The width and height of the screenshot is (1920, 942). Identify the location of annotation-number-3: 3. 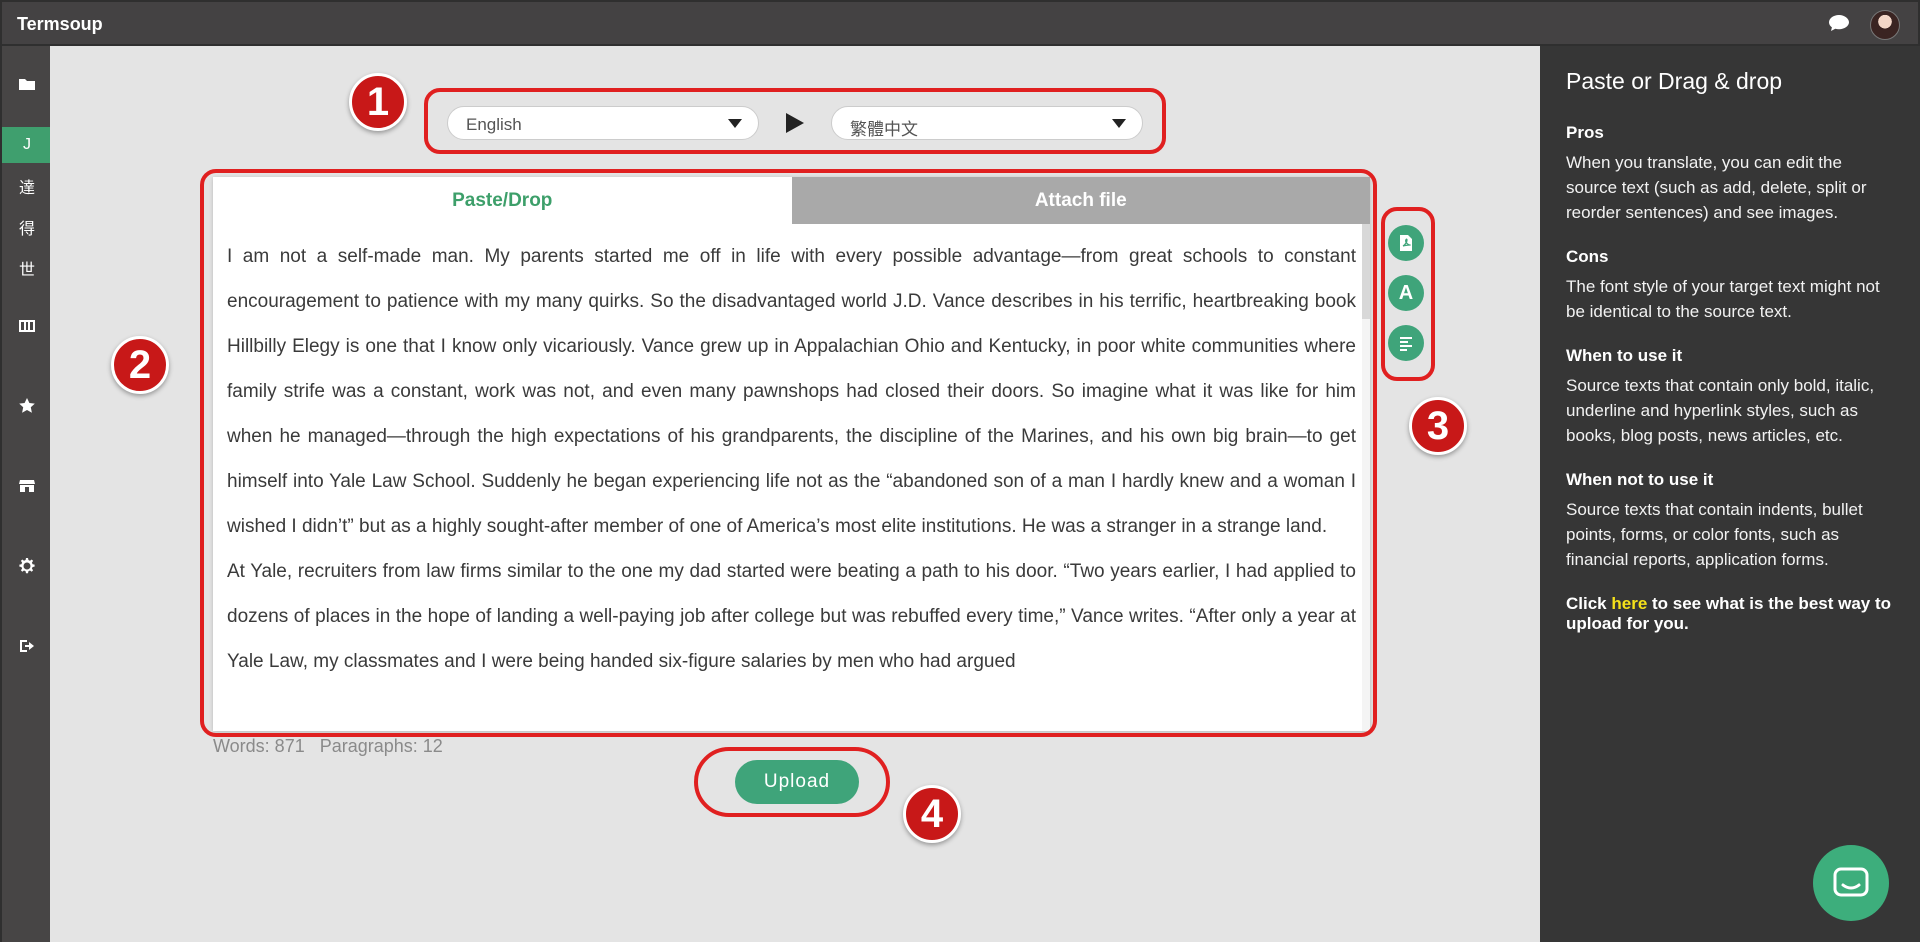
(1438, 426).